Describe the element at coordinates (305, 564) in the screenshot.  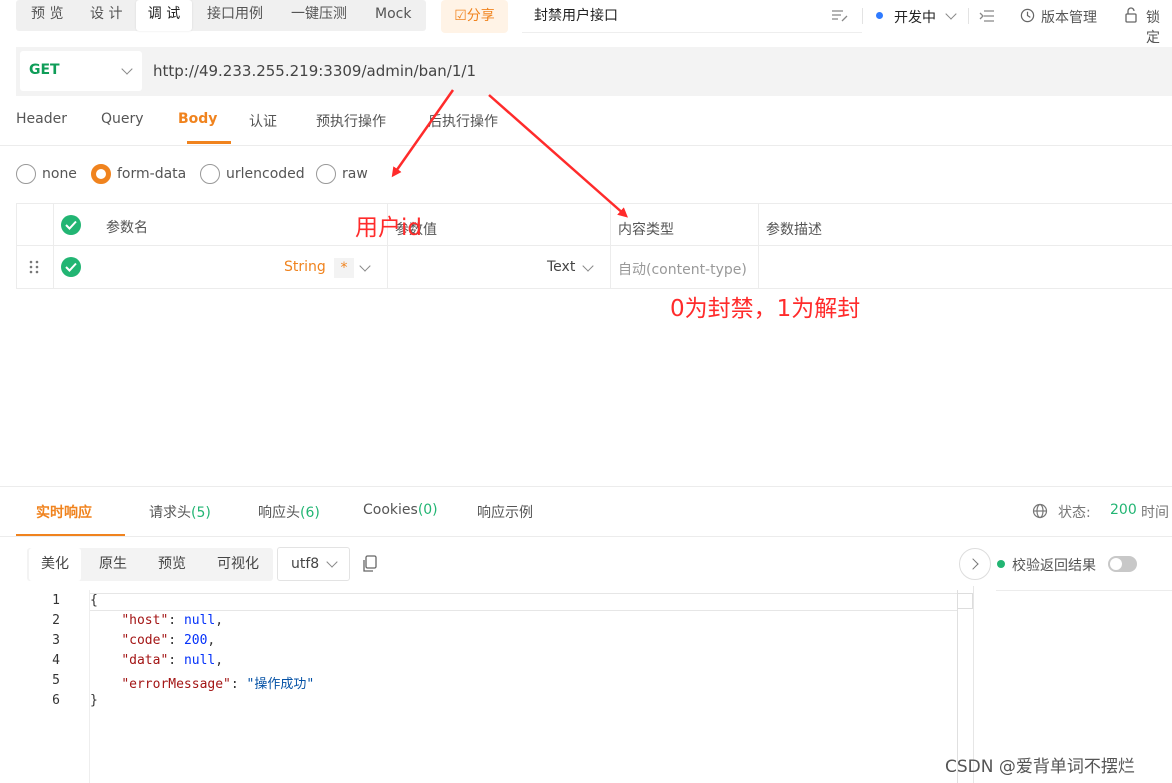
I see `encoding-value: utf8` at that location.